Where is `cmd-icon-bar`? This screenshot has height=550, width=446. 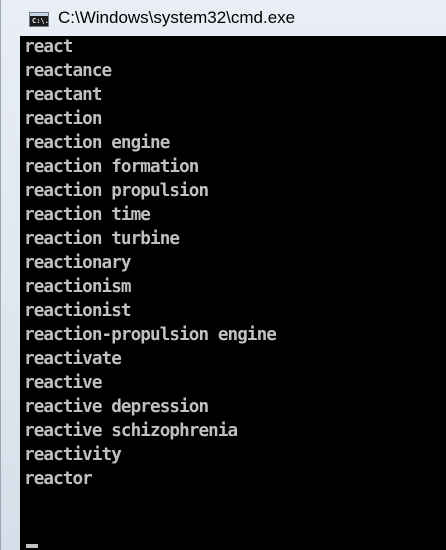
cmd-icon-bar is located at coordinates (39, 14).